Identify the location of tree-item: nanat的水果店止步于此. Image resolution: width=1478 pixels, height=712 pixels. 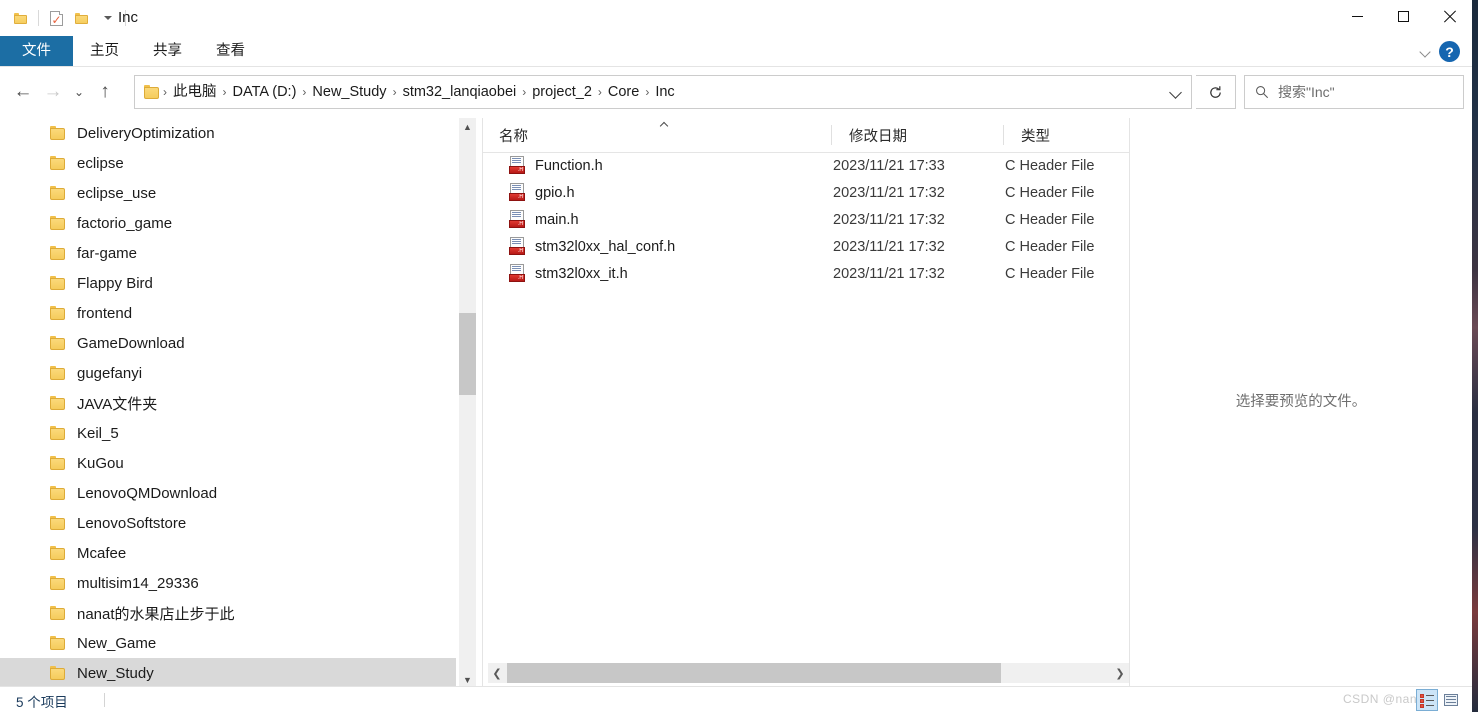
(228, 613).